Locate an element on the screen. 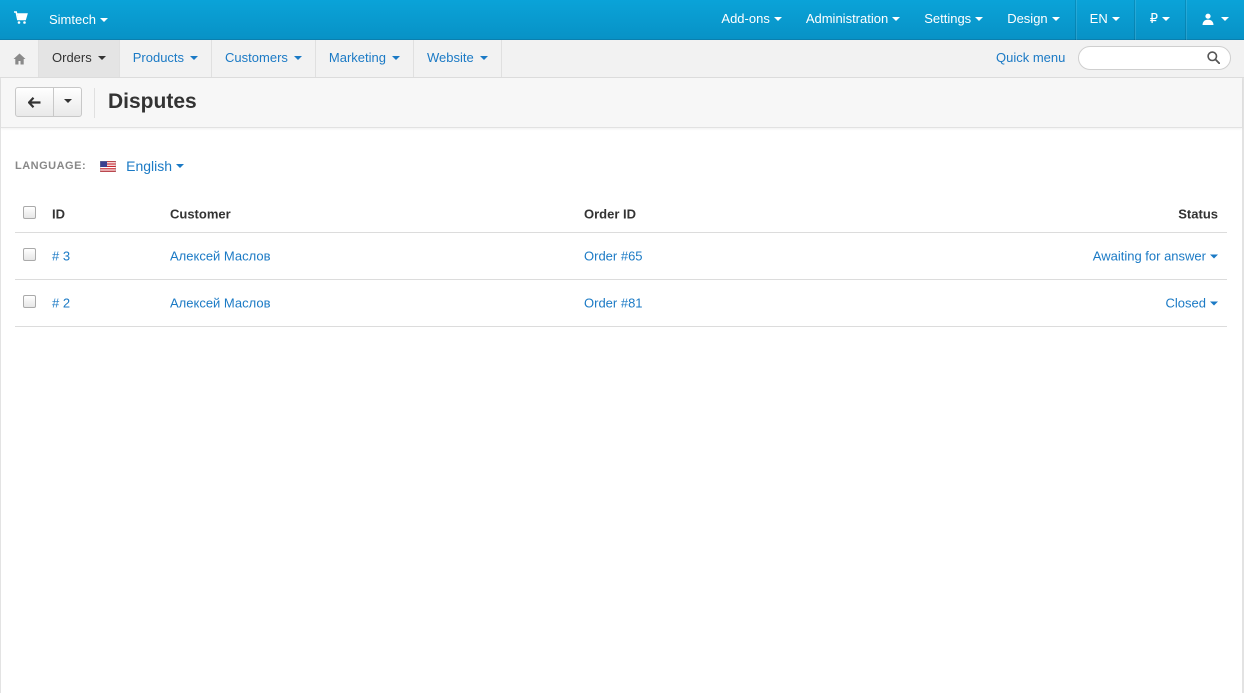 Image resolution: width=1244 pixels, height=693 pixels. dispute-id-link: # 3 is located at coordinates (61, 256).